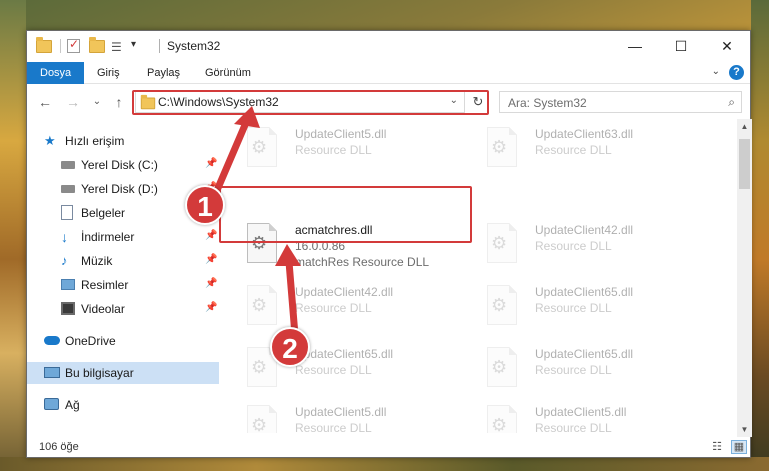  I want to click on file-name: UpdateClient63.dll, so click(584, 134).